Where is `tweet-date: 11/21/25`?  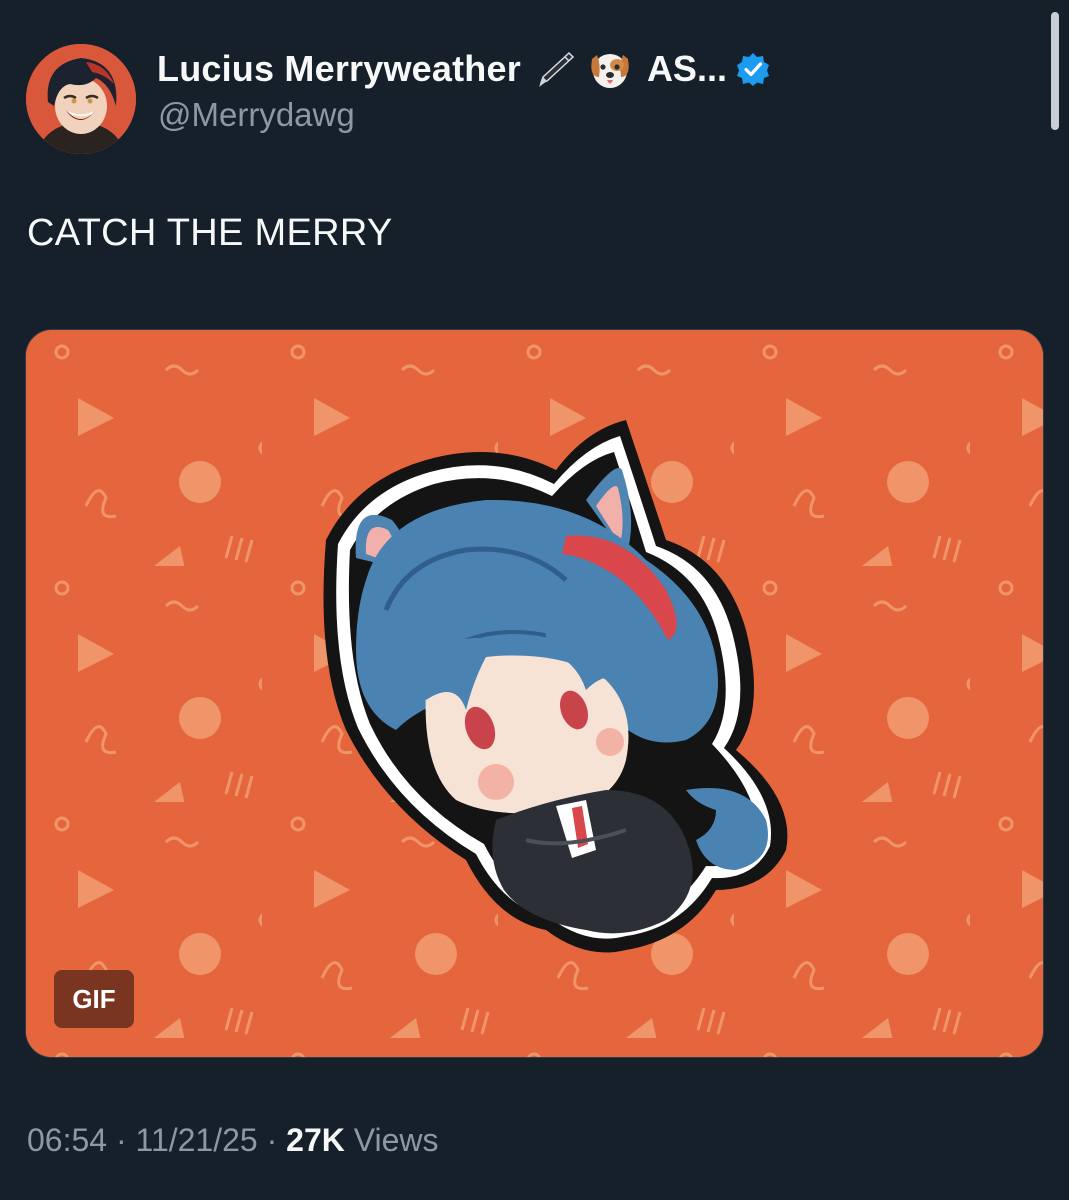 tweet-date: 11/21/25 is located at coordinates (197, 1140).